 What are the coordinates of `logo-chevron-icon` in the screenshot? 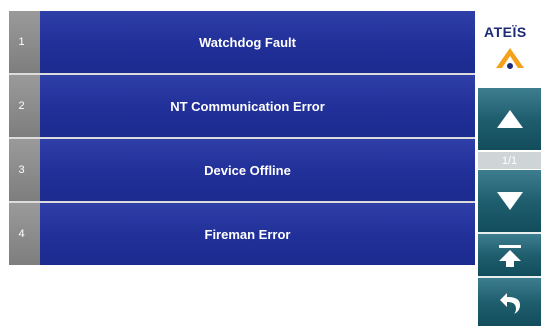 It's located at (510, 58).